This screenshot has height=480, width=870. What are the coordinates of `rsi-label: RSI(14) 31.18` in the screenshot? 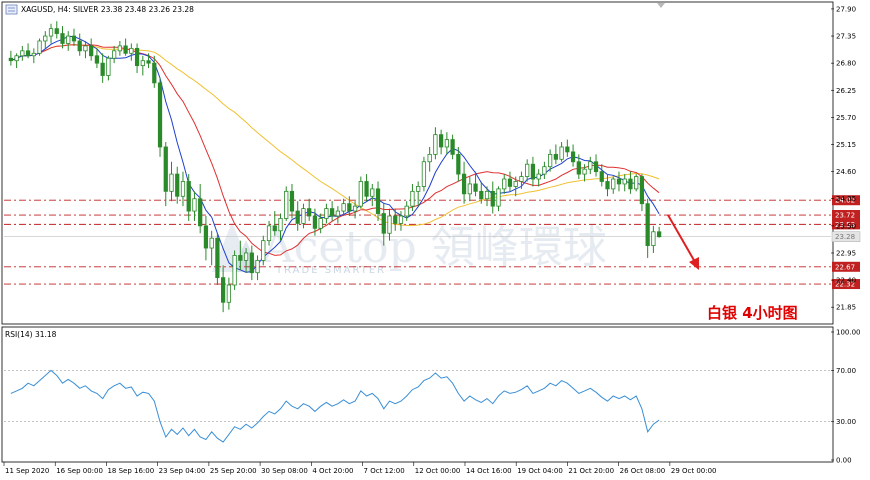 It's located at (31, 334).